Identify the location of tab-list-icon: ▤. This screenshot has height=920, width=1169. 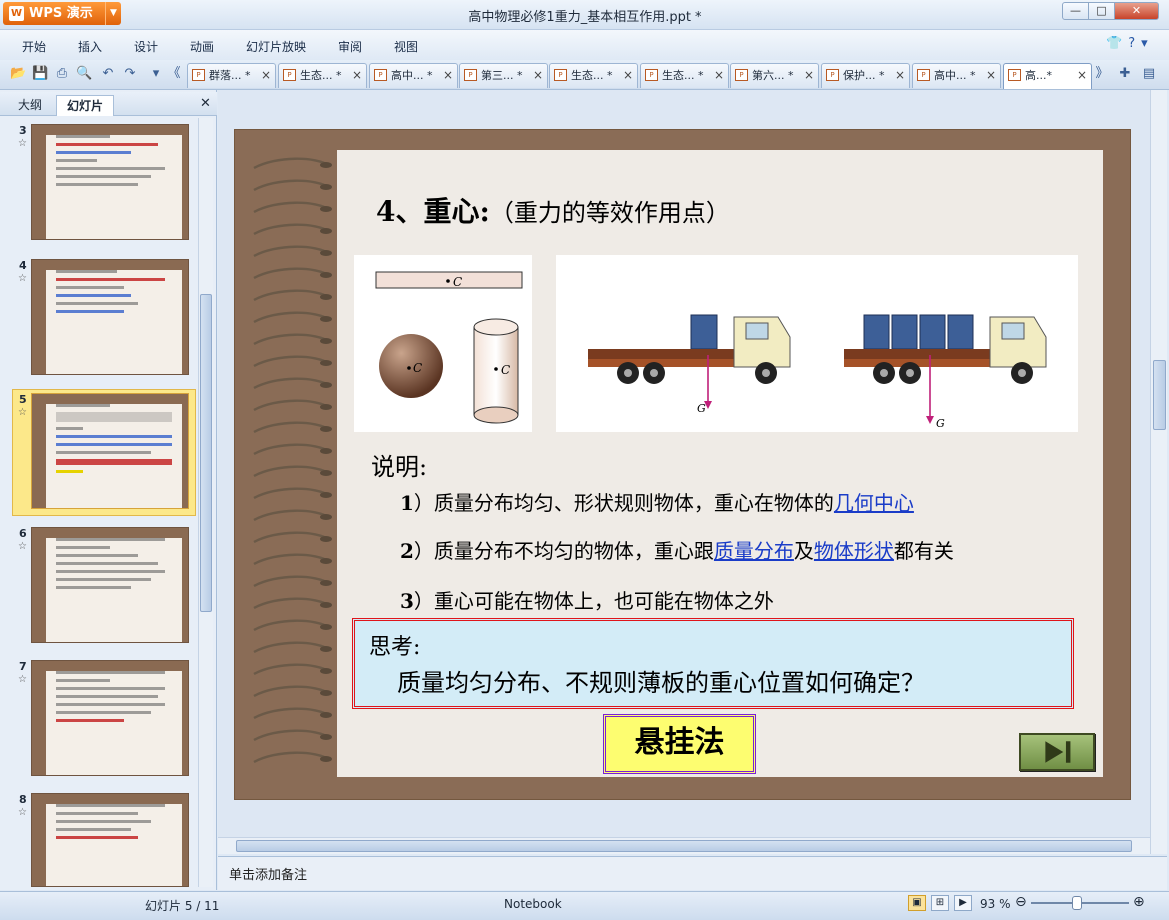
(1149, 74).